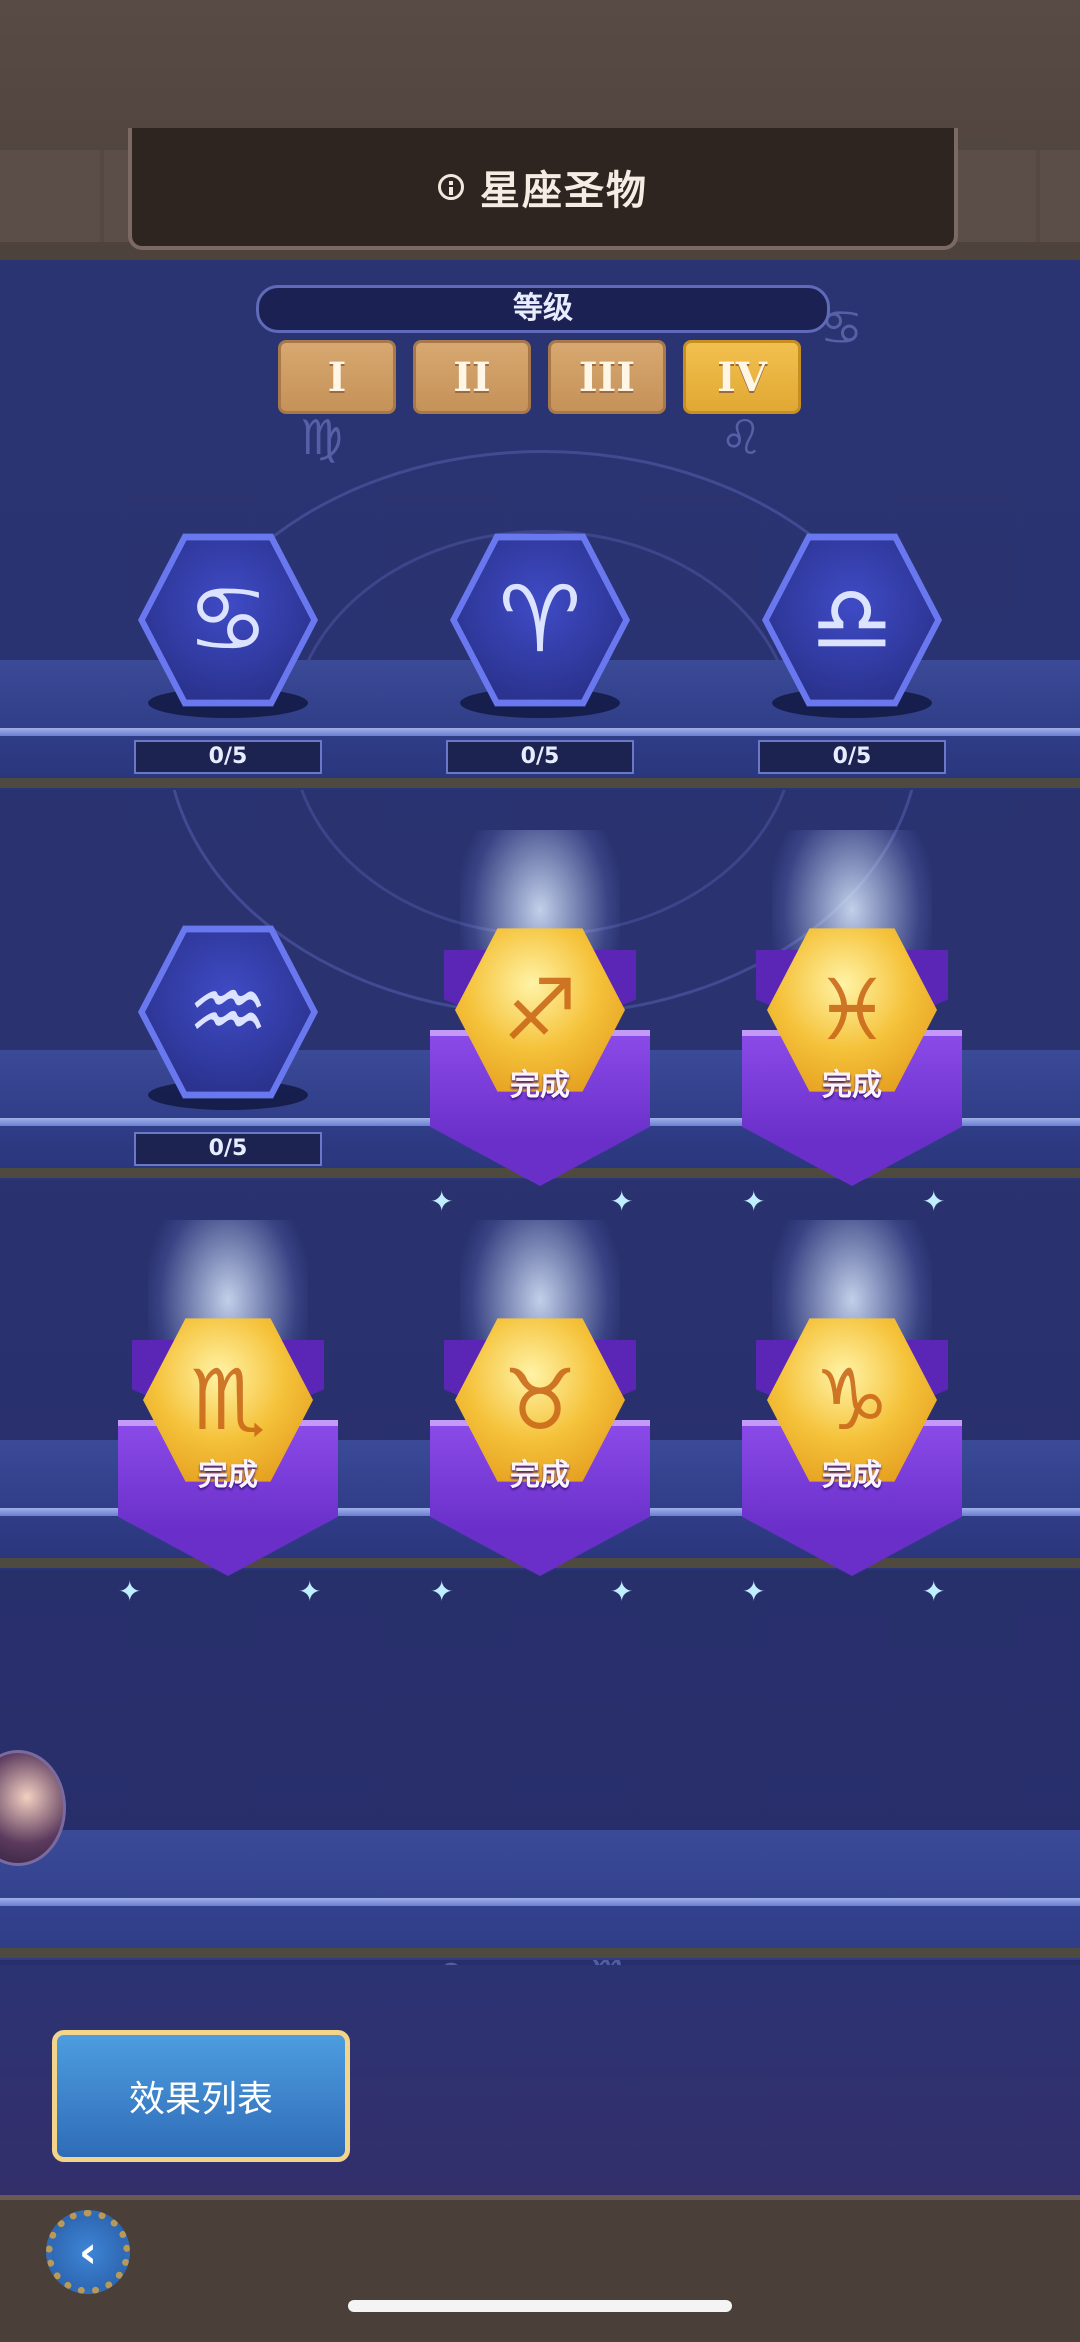 Image resolution: width=1080 pixels, height=2342 pixels. I want to click on leo-glyph-decoration: ♌, so click(742, 438).